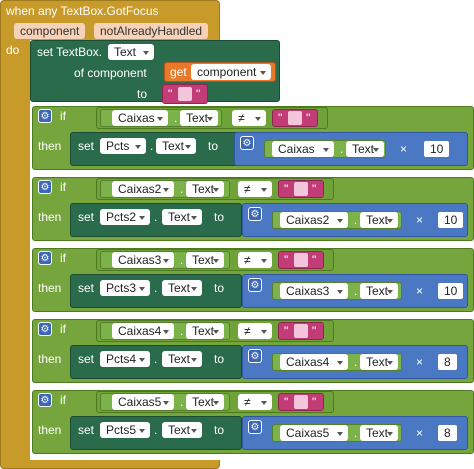 The height and width of the screenshot is (469, 474). What do you see at coordinates (140, 118) in the screenshot?
I see `compare-component-dropdown: Caixas` at bounding box center [140, 118].